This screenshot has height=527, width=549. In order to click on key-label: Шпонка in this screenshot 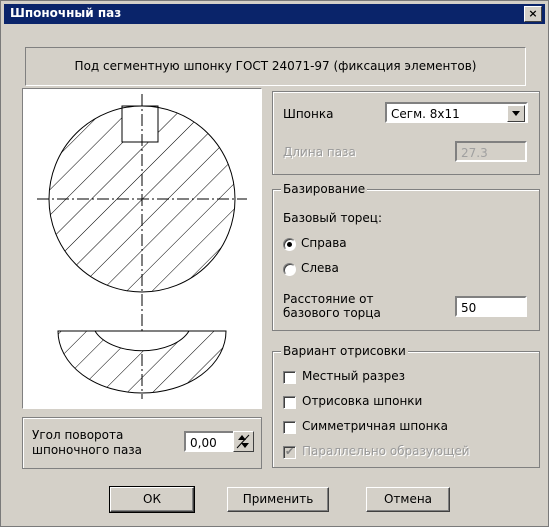, I will do `click(308, 114)`.